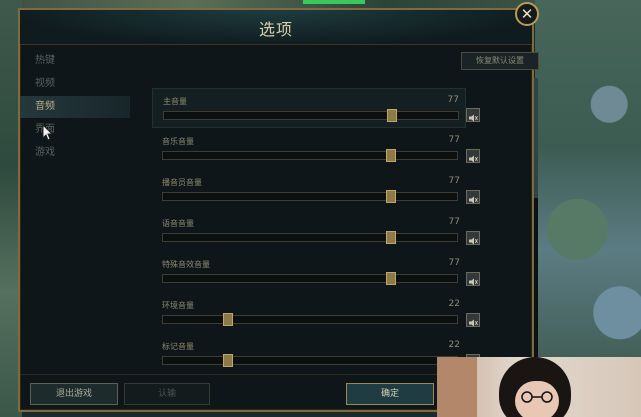  I want to click on sidebar-item-label: 热键, so click(45, 60).